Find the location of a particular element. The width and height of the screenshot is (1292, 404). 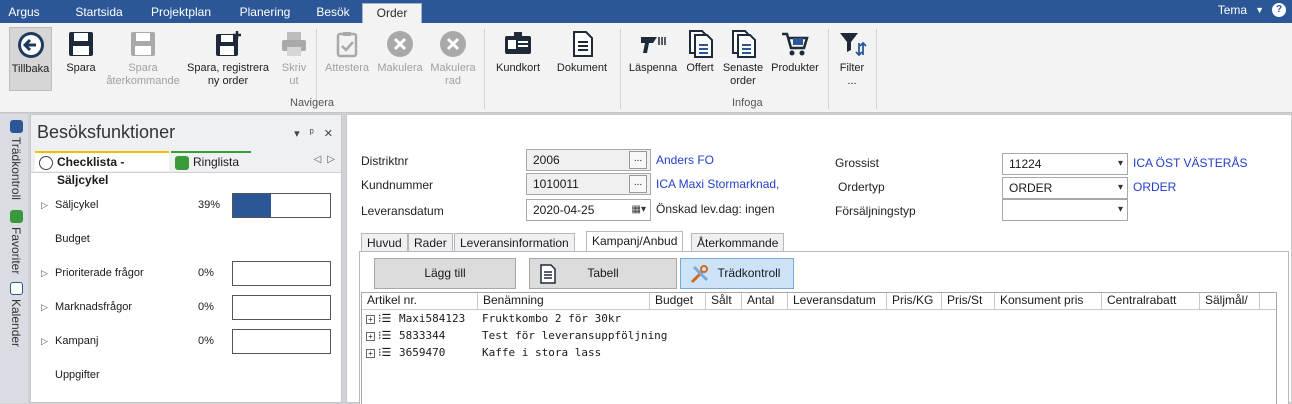

void-button: Makulera is located at coordinates (400, 59).